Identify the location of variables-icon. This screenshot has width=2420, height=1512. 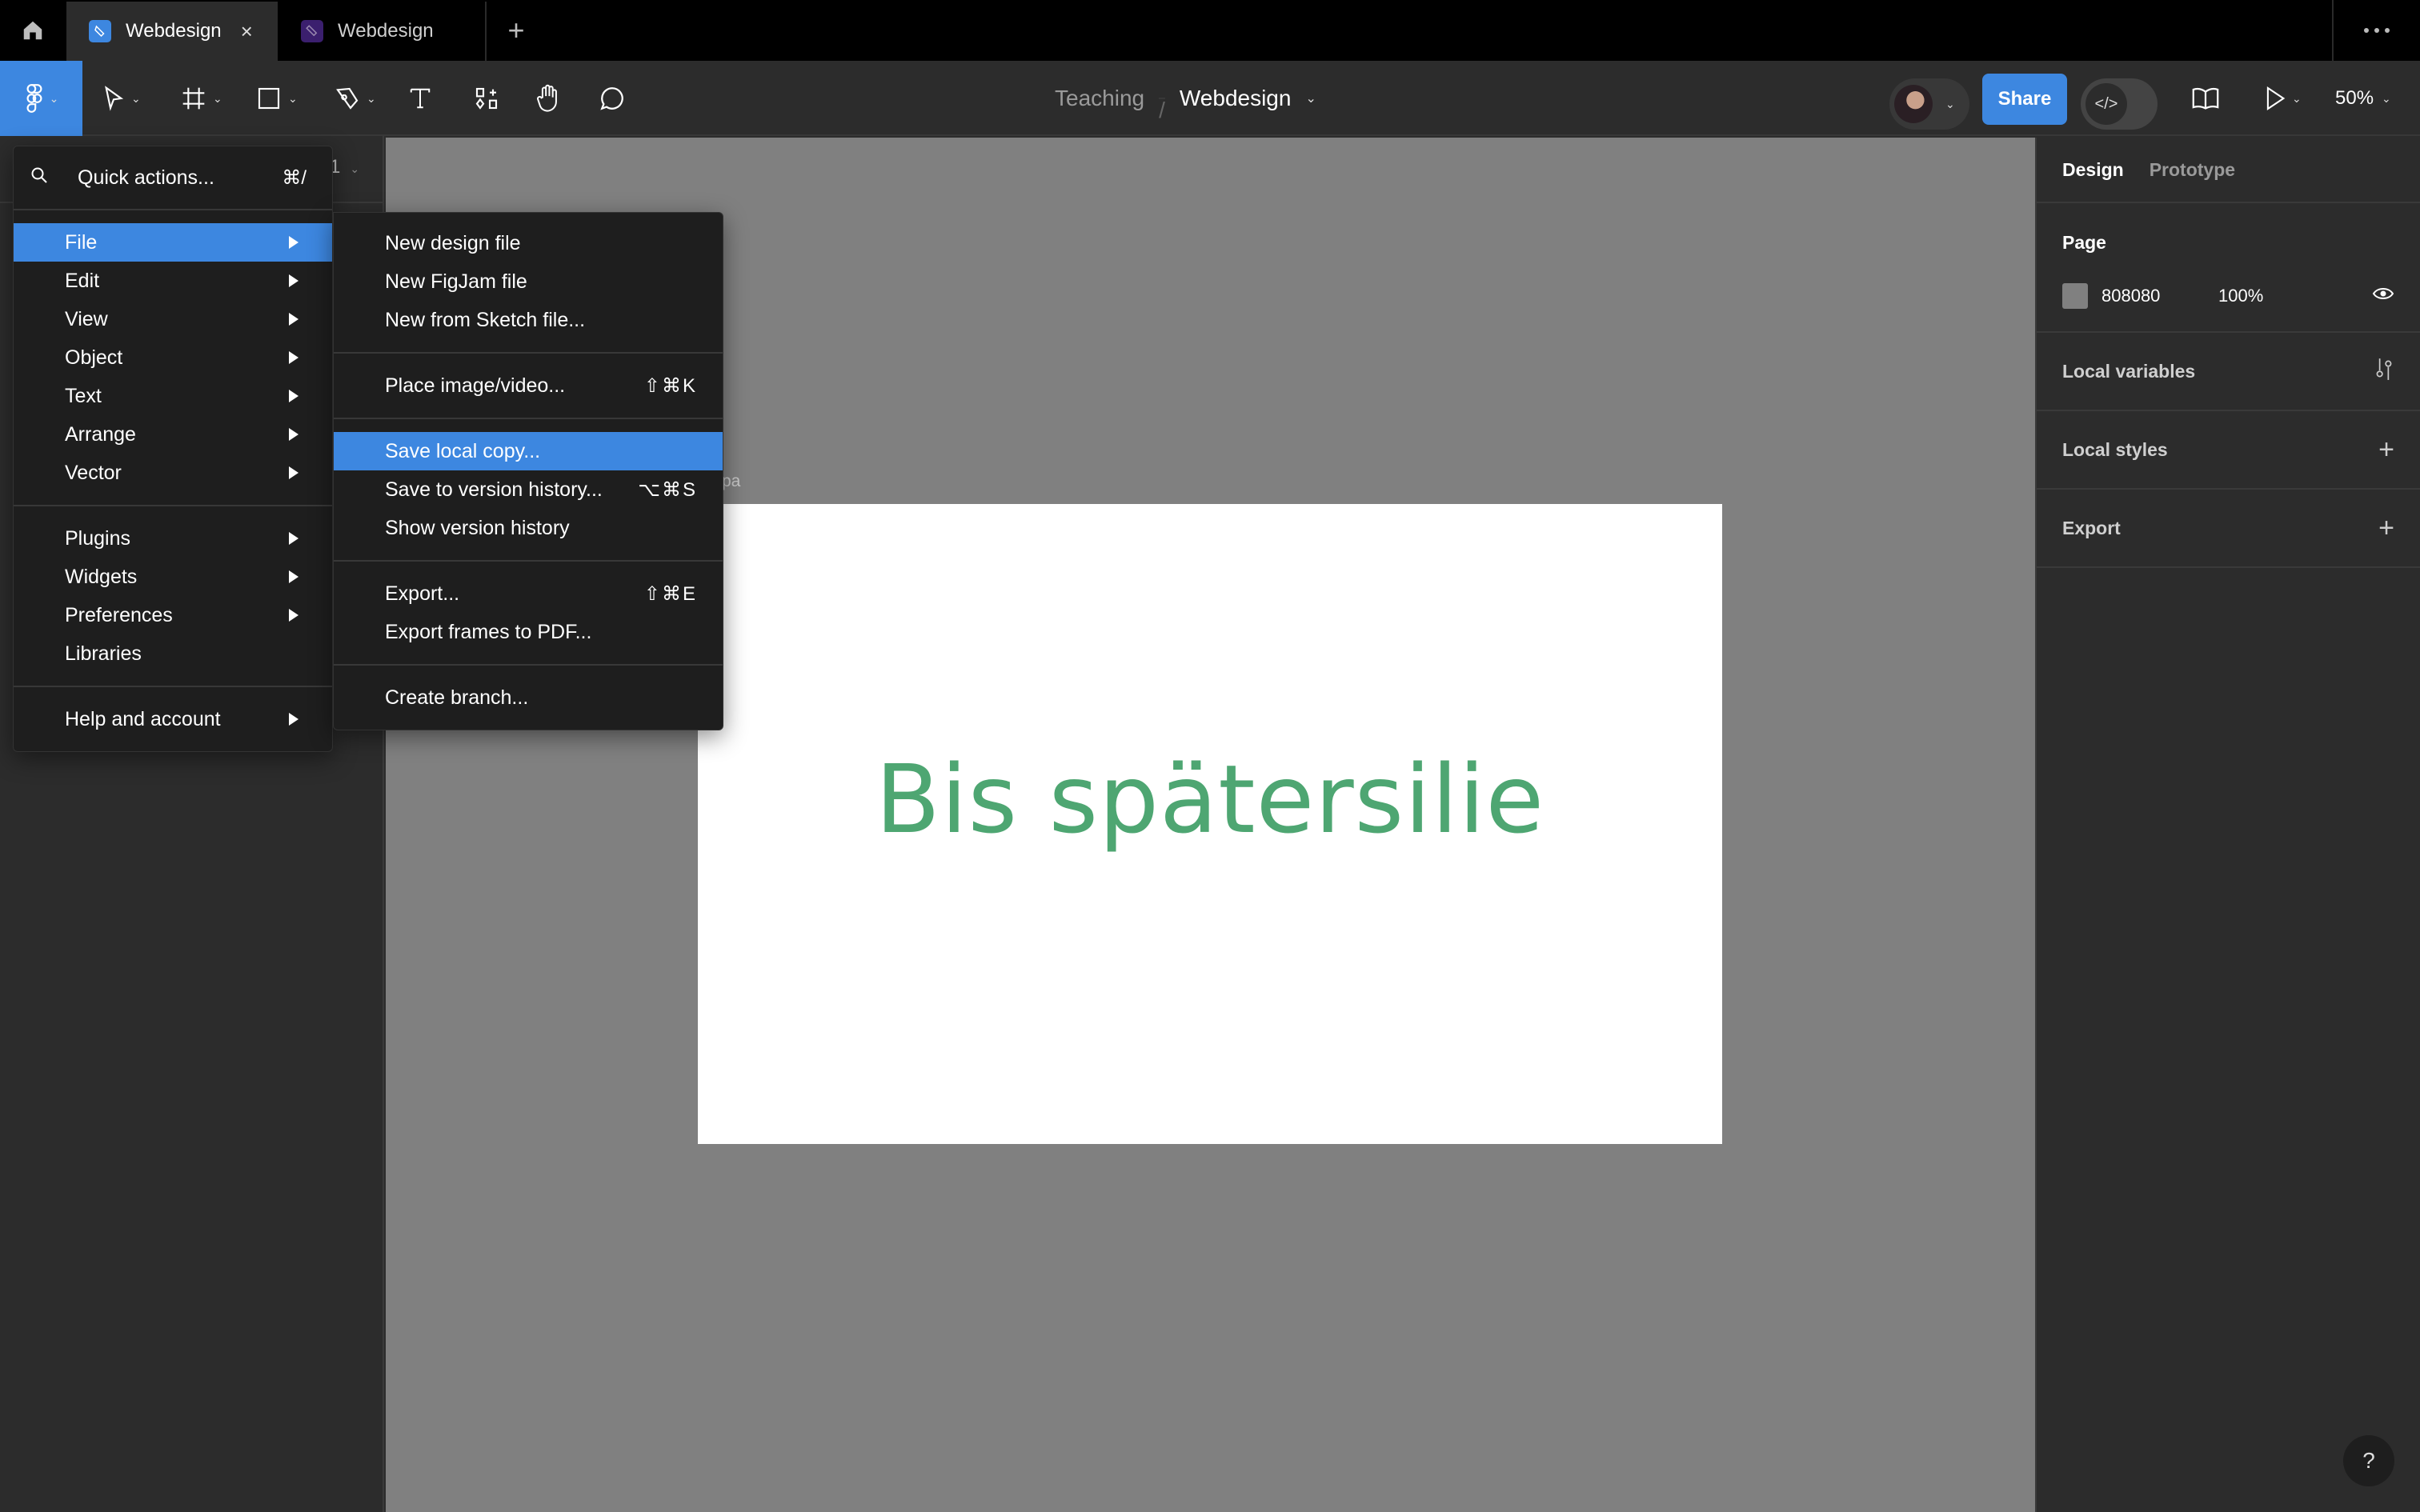
(2384, 371).